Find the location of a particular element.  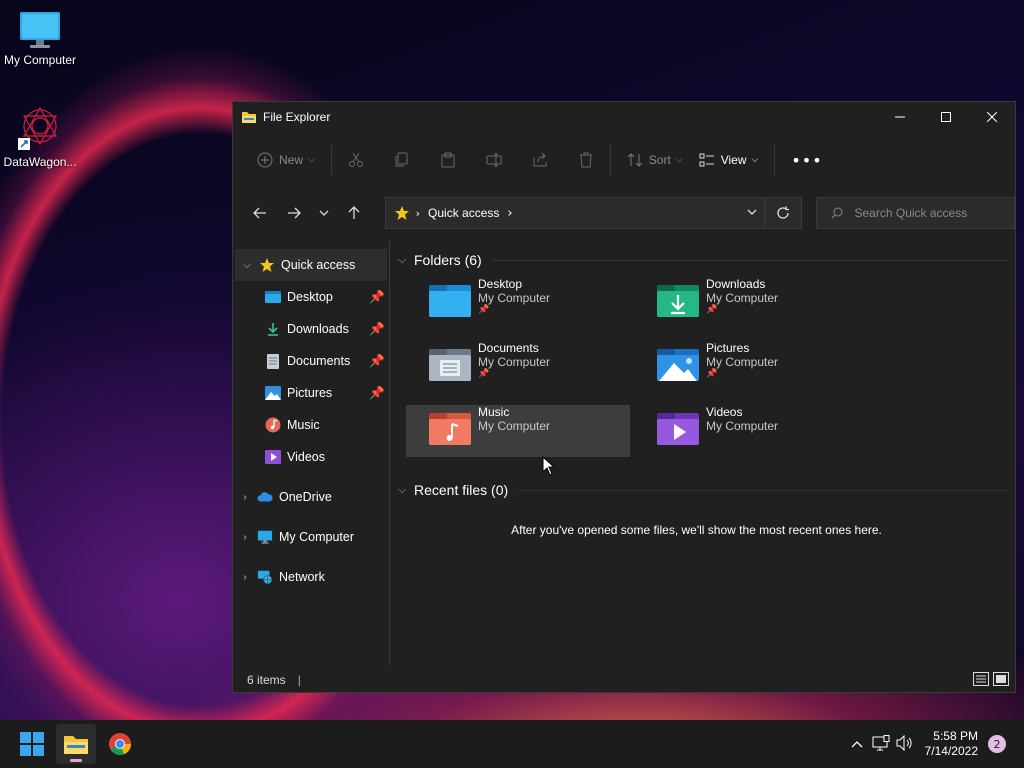

new-button: New ⌵ is located at coordinates (286, 160).